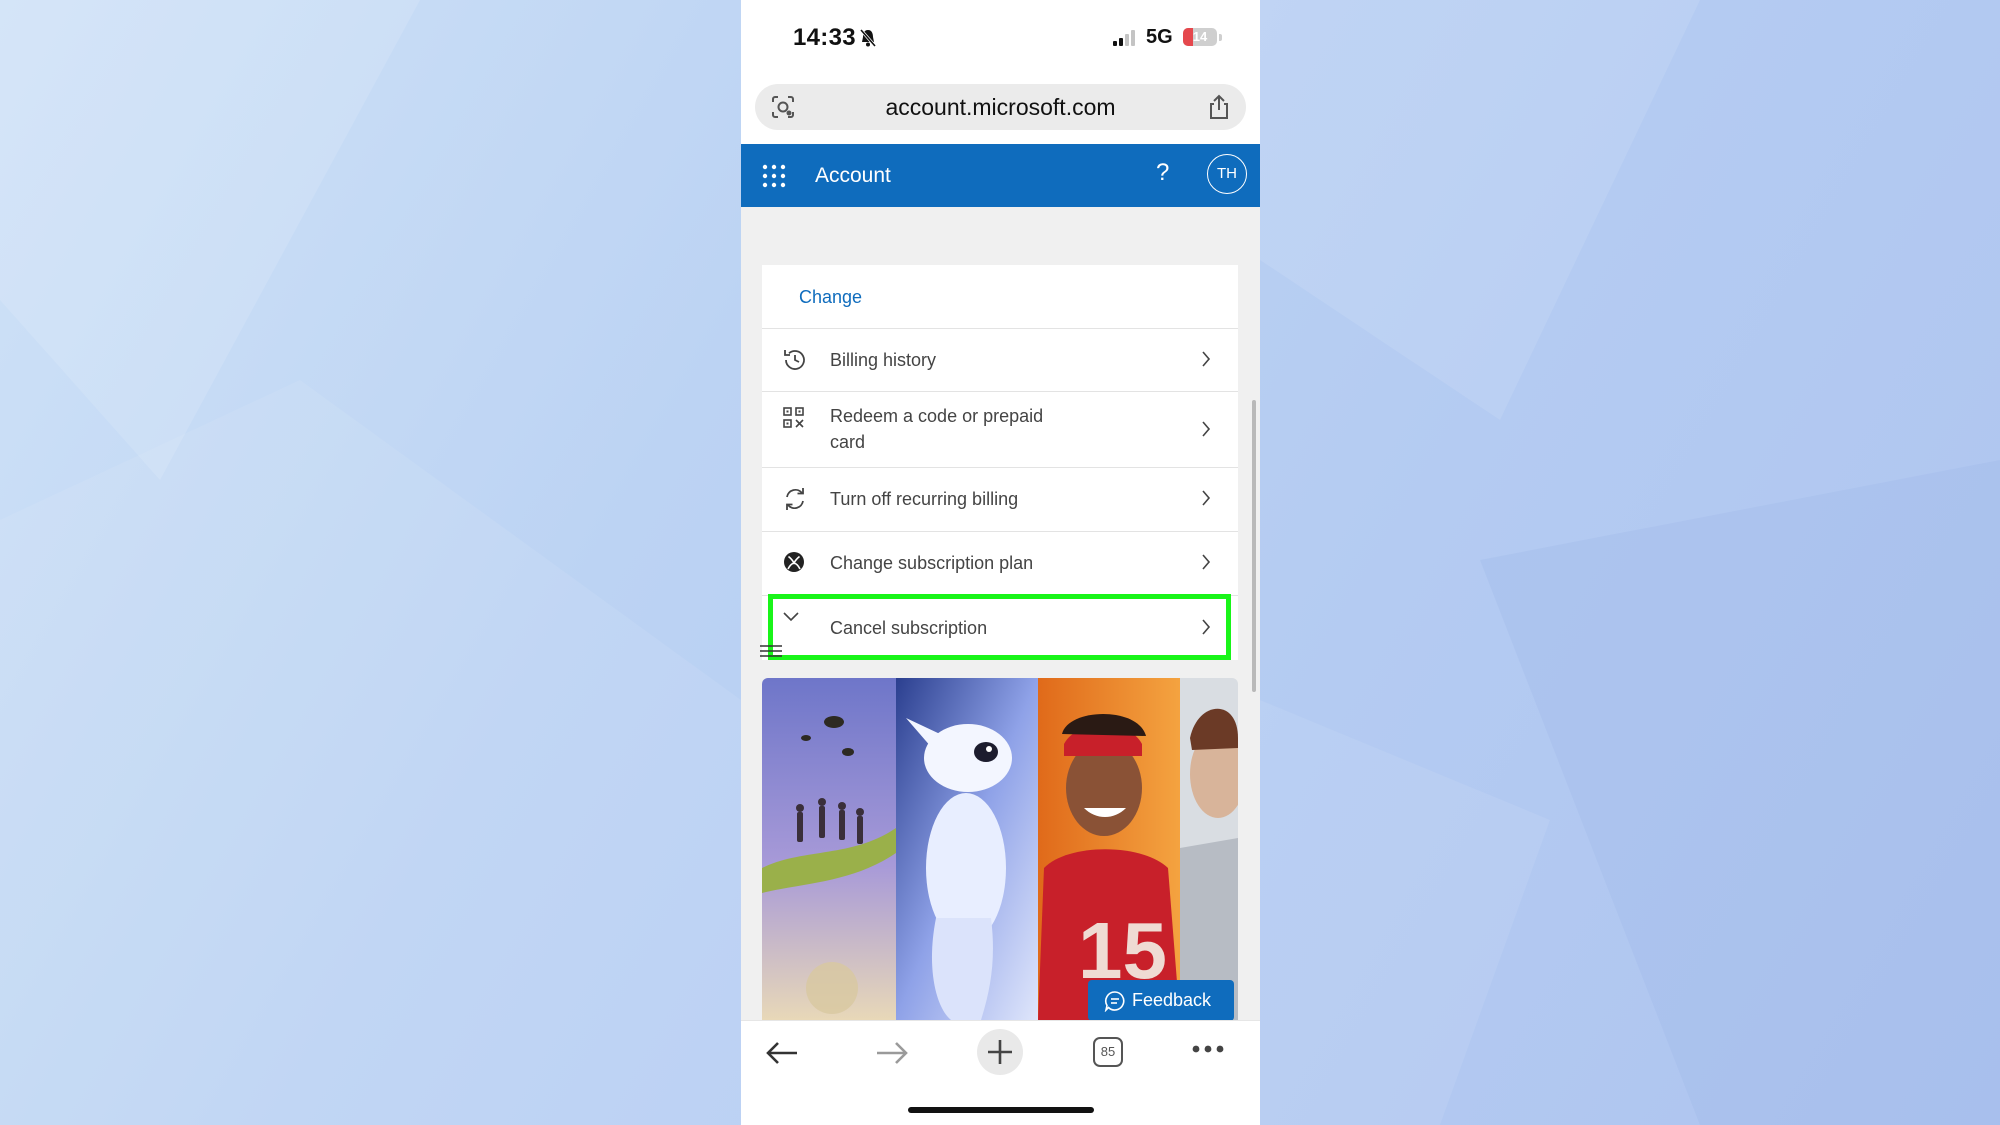 The image size is (2000, 1125). What do you see at coordinates (937, 429) in the screenshot?
I see `menu-item-label: Redeem a code or prepaid card` at bounding box center [937, 429].